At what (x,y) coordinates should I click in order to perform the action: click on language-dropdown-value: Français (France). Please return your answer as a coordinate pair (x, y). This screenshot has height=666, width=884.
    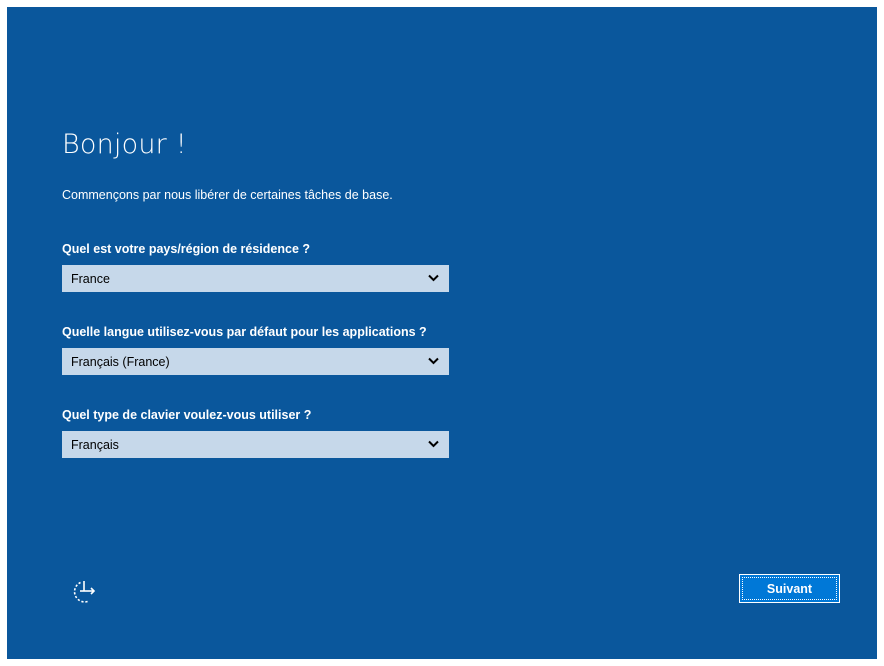
    Looking at the image, I should click on (120, 362).